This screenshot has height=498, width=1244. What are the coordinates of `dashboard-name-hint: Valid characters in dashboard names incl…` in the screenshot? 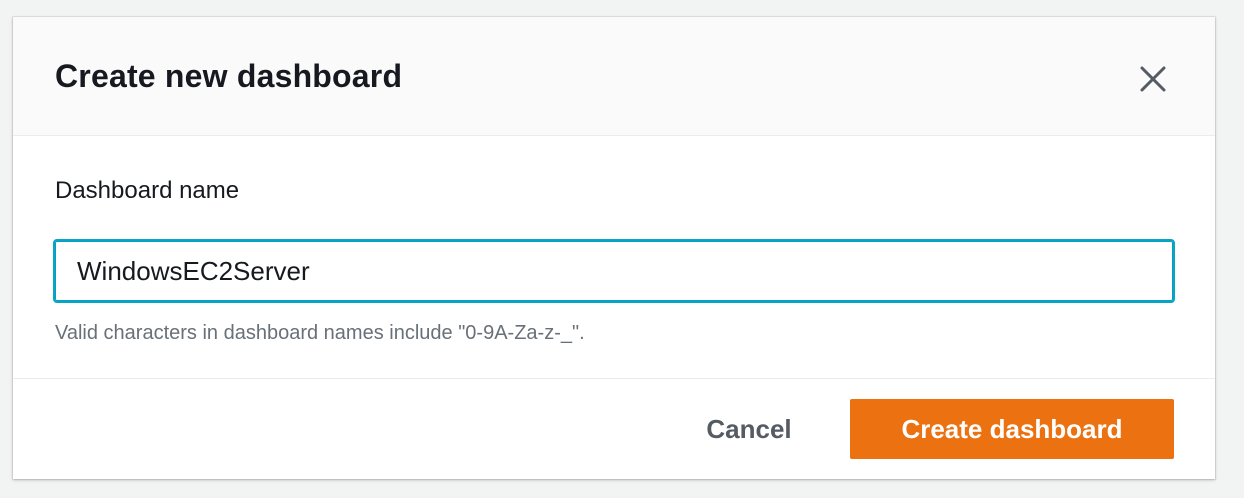 It's located at (320, 333).